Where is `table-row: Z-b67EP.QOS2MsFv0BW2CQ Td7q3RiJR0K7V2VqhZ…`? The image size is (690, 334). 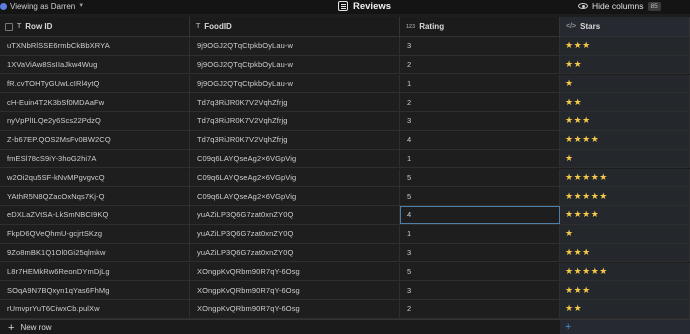 table-row: Z-b67EP.QOS2MsFv0BW2CQ Td7q3RiJR0K7V2VqhZ… is located at coordinates (345, 140).